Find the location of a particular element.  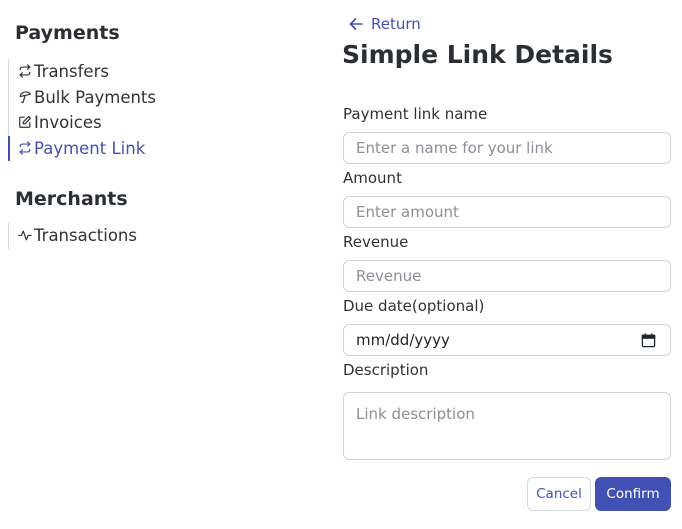

cancel-button: Cancel is located at coordinates (559, 494).